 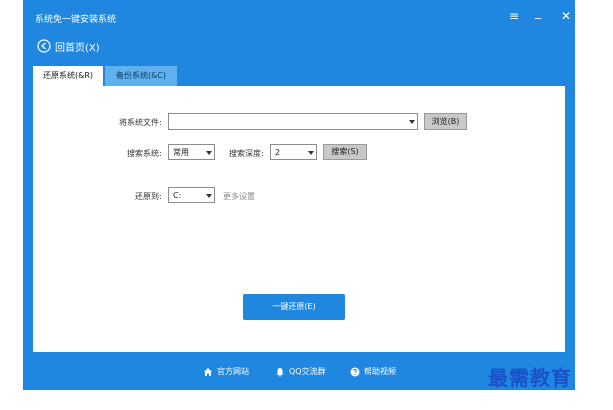 What do you see at coordinates (76, 20) in the screenshot?
I see `app-title: 系统免一键安装系统` at bounding box center [76, 20].